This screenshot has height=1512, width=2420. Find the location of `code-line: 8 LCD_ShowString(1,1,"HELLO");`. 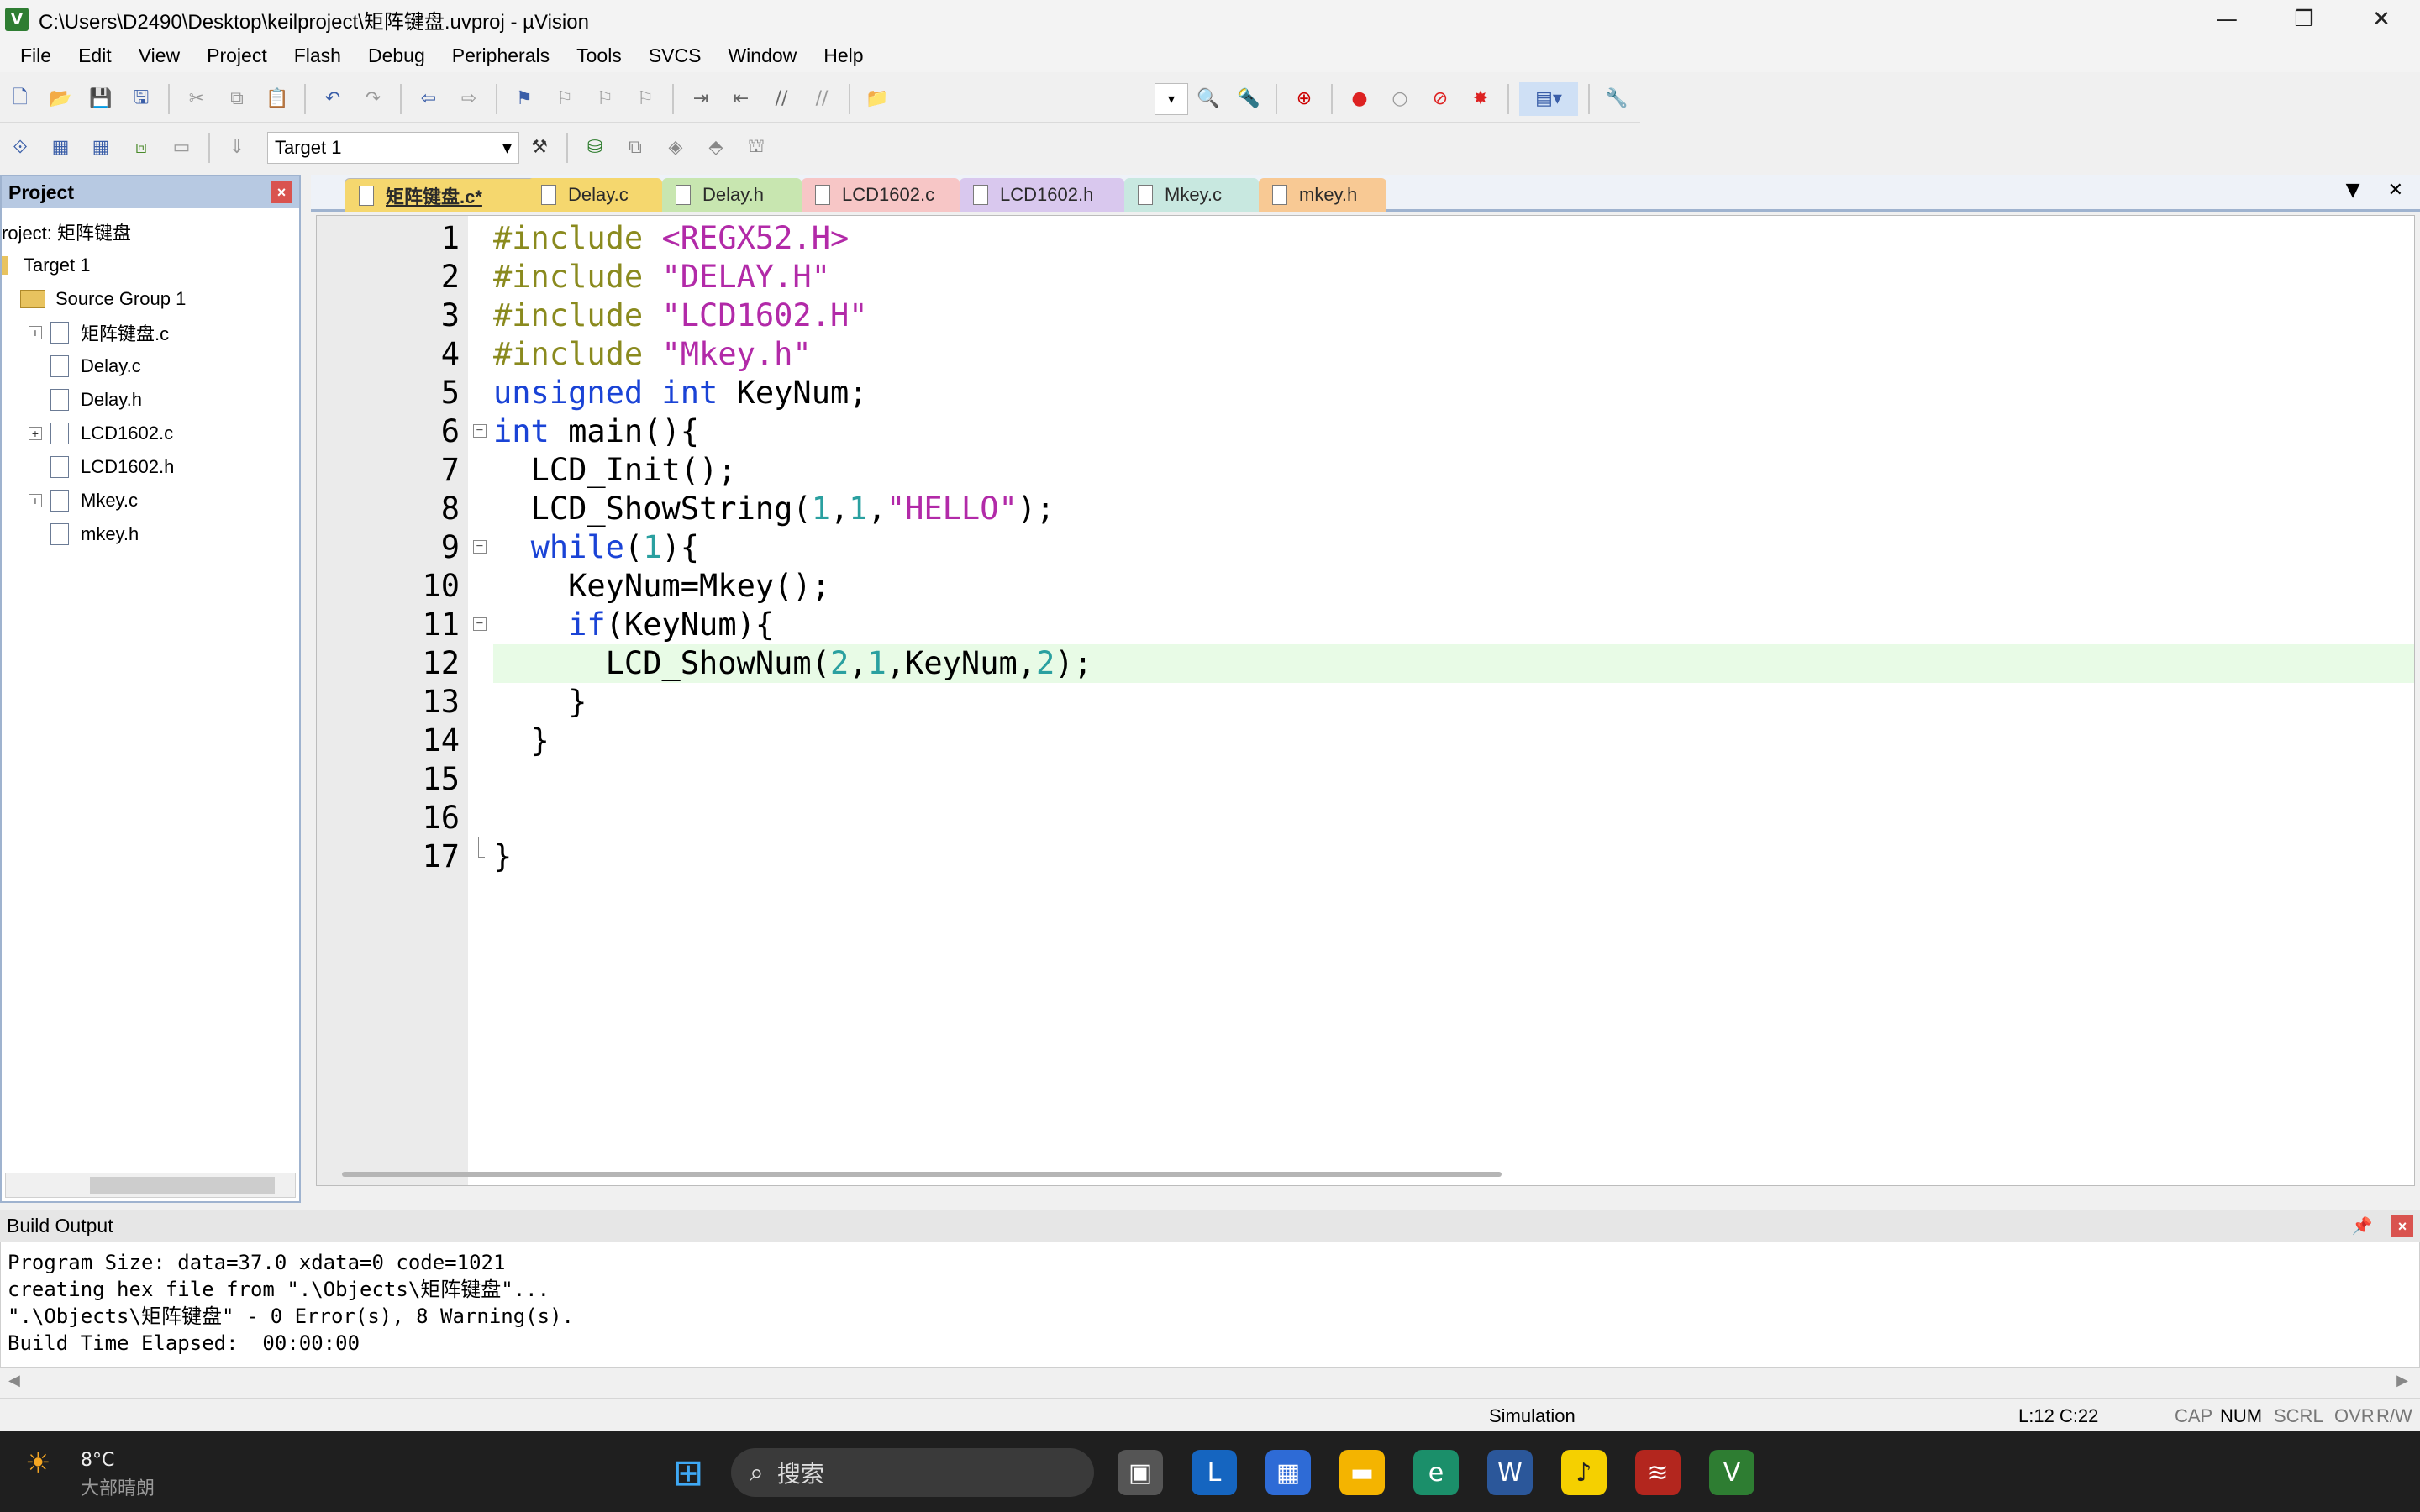

code-line: 8 LCD_ShowString(1,1,"HELLO"); is located at coordinates (1365, 509).